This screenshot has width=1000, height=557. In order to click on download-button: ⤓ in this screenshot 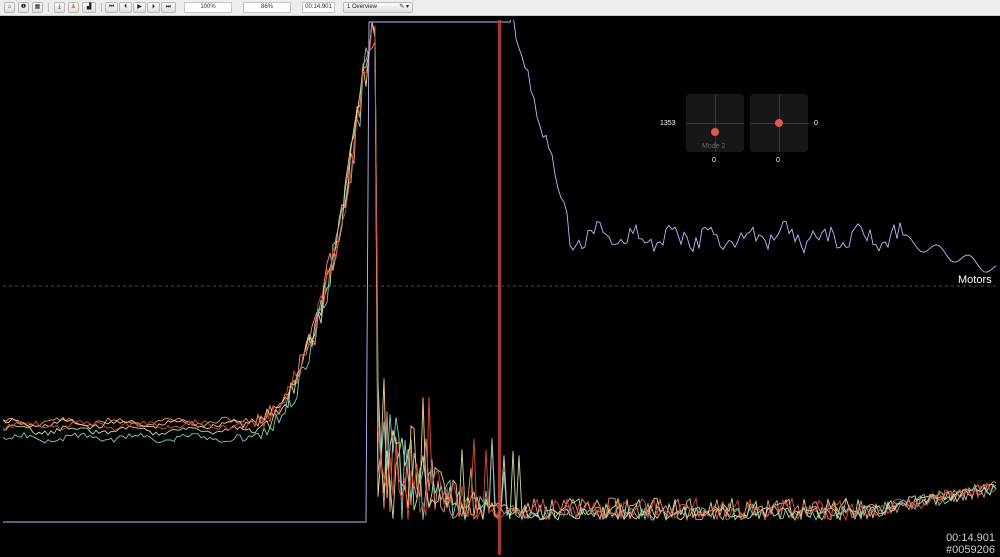, I will do `click(59, 7)`.